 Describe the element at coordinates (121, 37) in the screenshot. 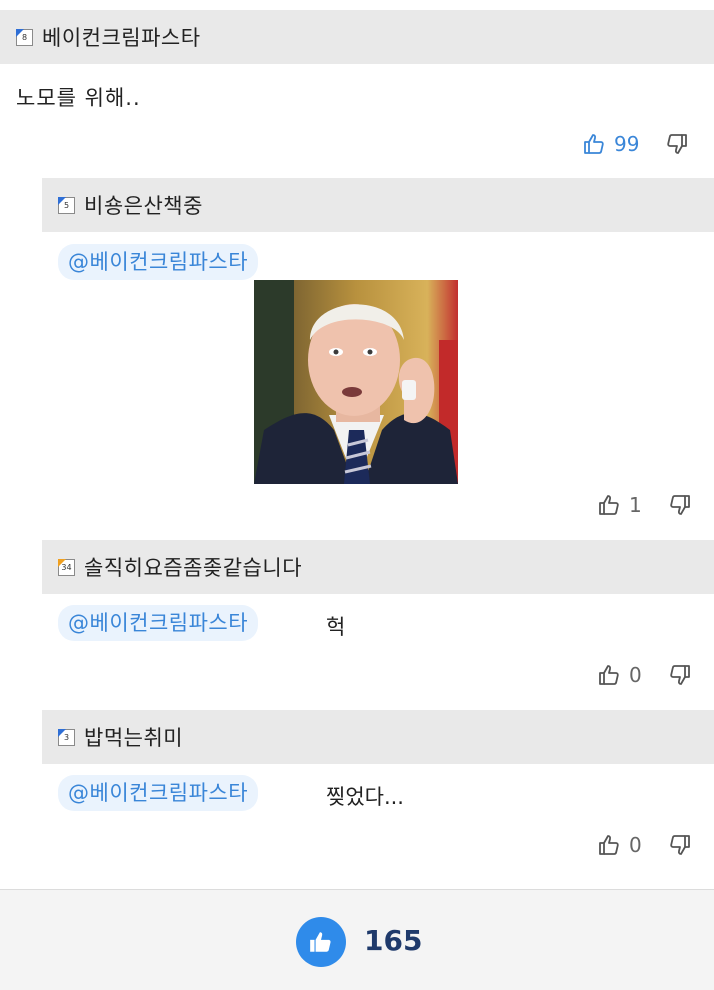

I see `username: 베이컨크림파스타` at that location.